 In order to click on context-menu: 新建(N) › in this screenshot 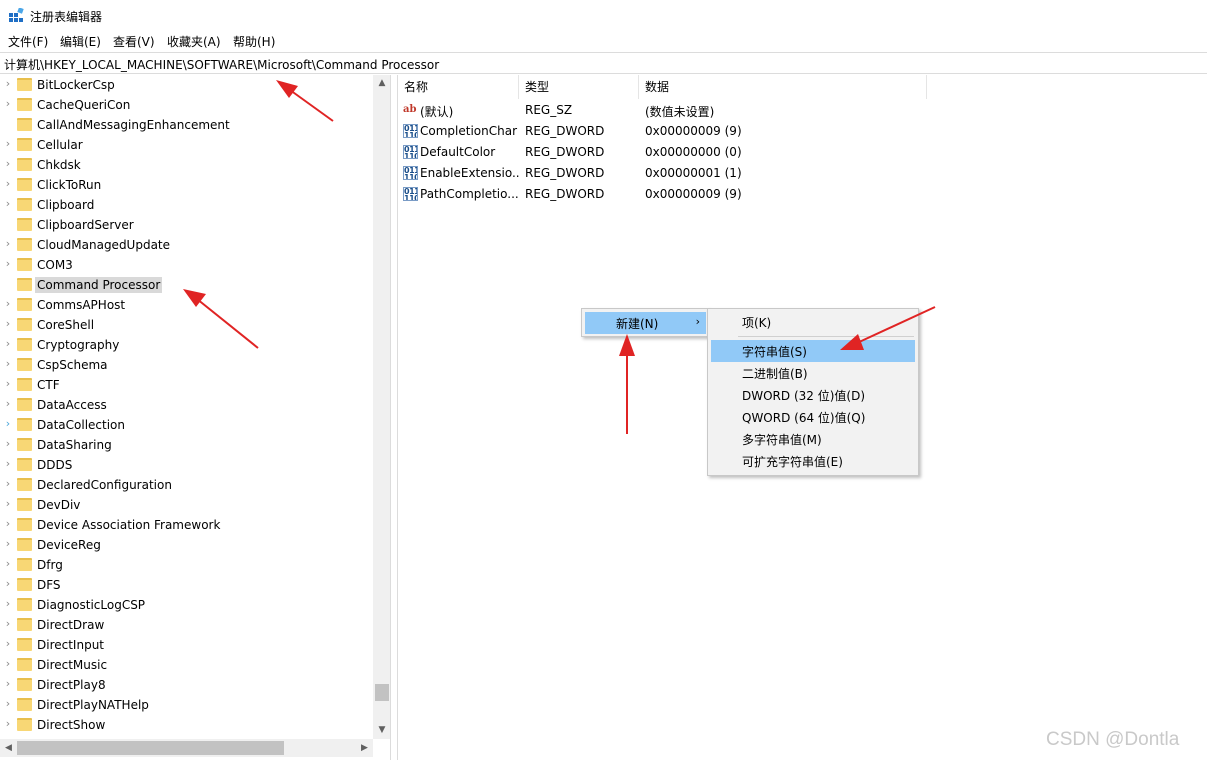, I will do `click(645, 322)`.